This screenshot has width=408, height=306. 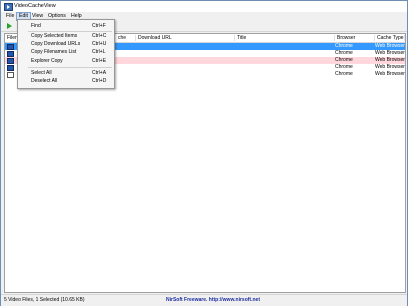 What do you see at coordinates (390, 38) in the screenshot?
I see `column-cache-type: Cache Type` at bounding box center [390, 38].